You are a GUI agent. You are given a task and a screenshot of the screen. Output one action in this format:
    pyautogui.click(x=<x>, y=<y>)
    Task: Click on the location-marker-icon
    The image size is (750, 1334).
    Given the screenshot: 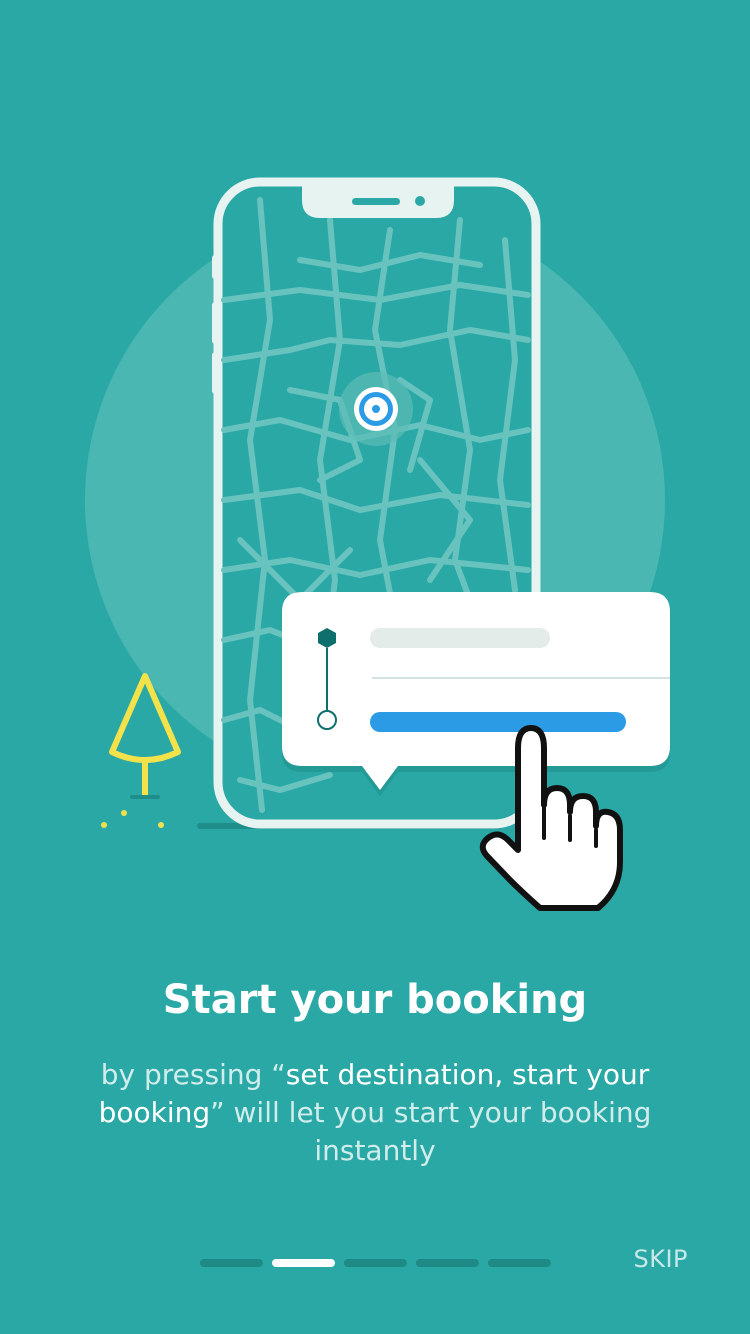 What is the action you would take?
    pyautogui.click(x=376, y=409)
    